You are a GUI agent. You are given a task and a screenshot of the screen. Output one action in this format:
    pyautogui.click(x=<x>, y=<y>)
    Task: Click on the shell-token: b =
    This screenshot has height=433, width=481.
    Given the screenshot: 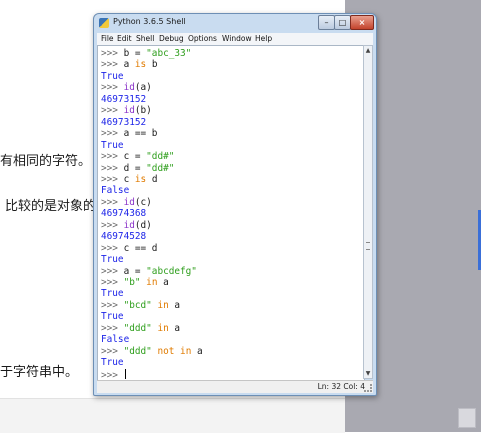 What is the action you would take?
    pyautogui.click(x=135, y=53)
    